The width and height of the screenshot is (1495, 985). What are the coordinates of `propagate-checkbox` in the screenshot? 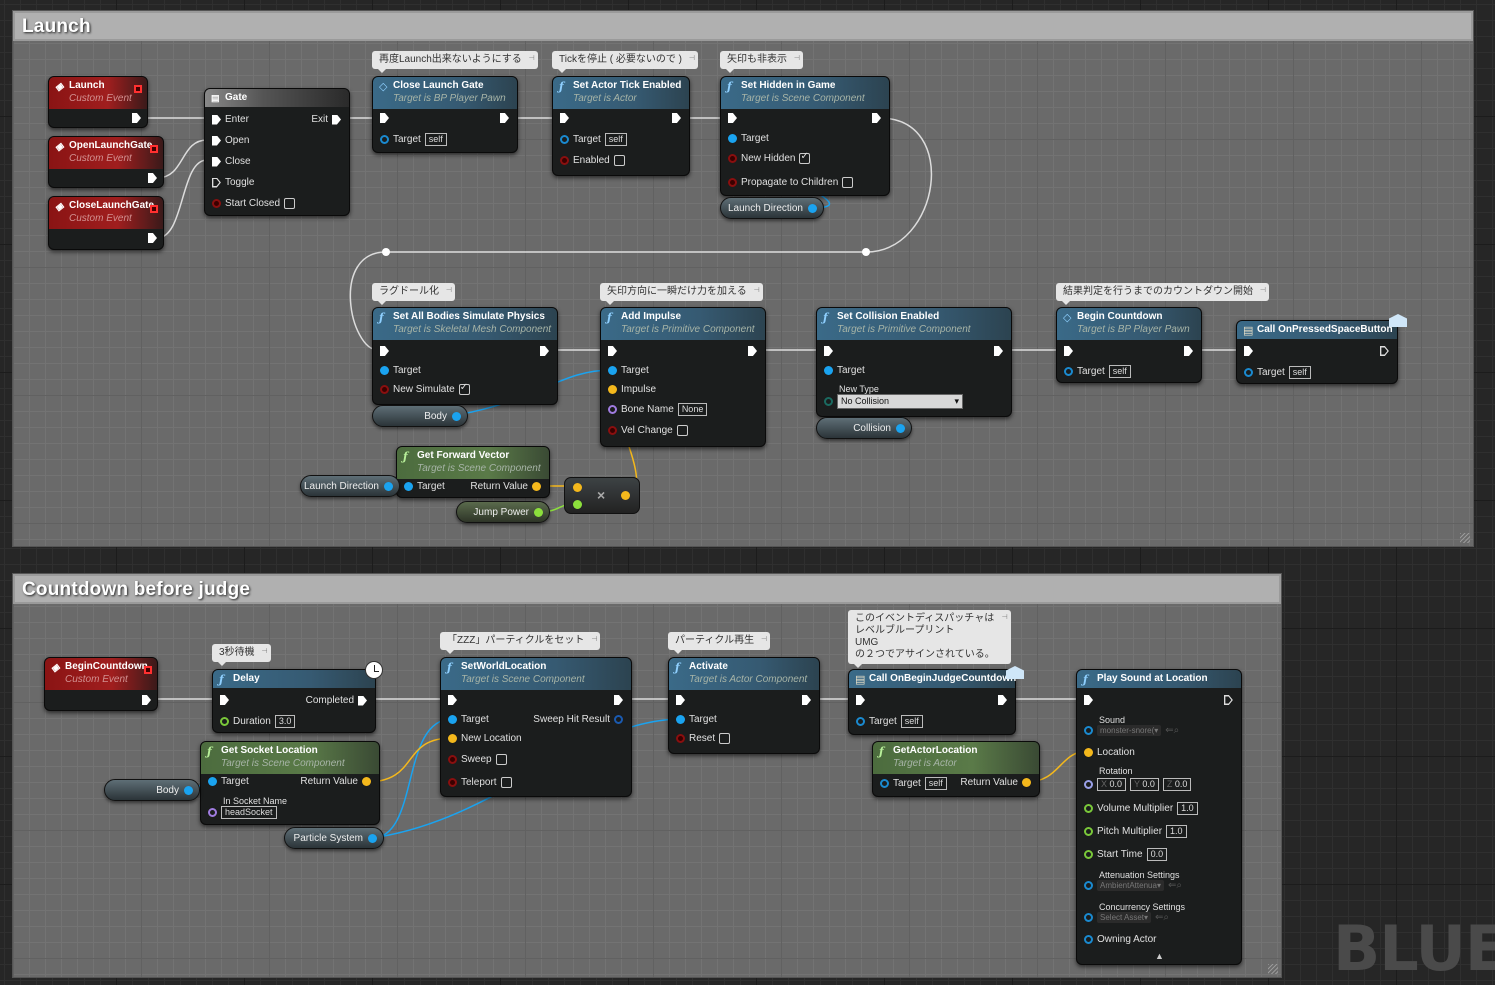 It's located at (848, 182).